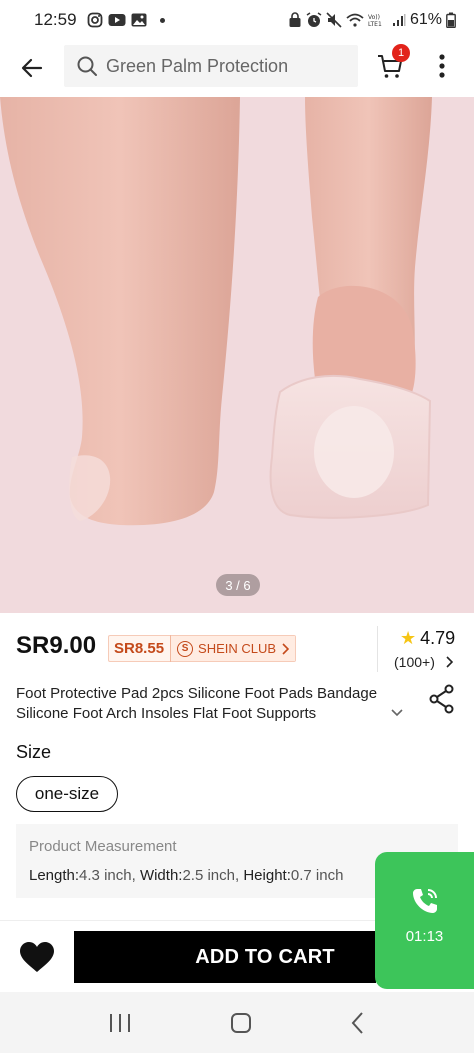 The height and width of the screenshot is (1053, 474). I want to click on rating: ★ 4.79, so click(427, 638).